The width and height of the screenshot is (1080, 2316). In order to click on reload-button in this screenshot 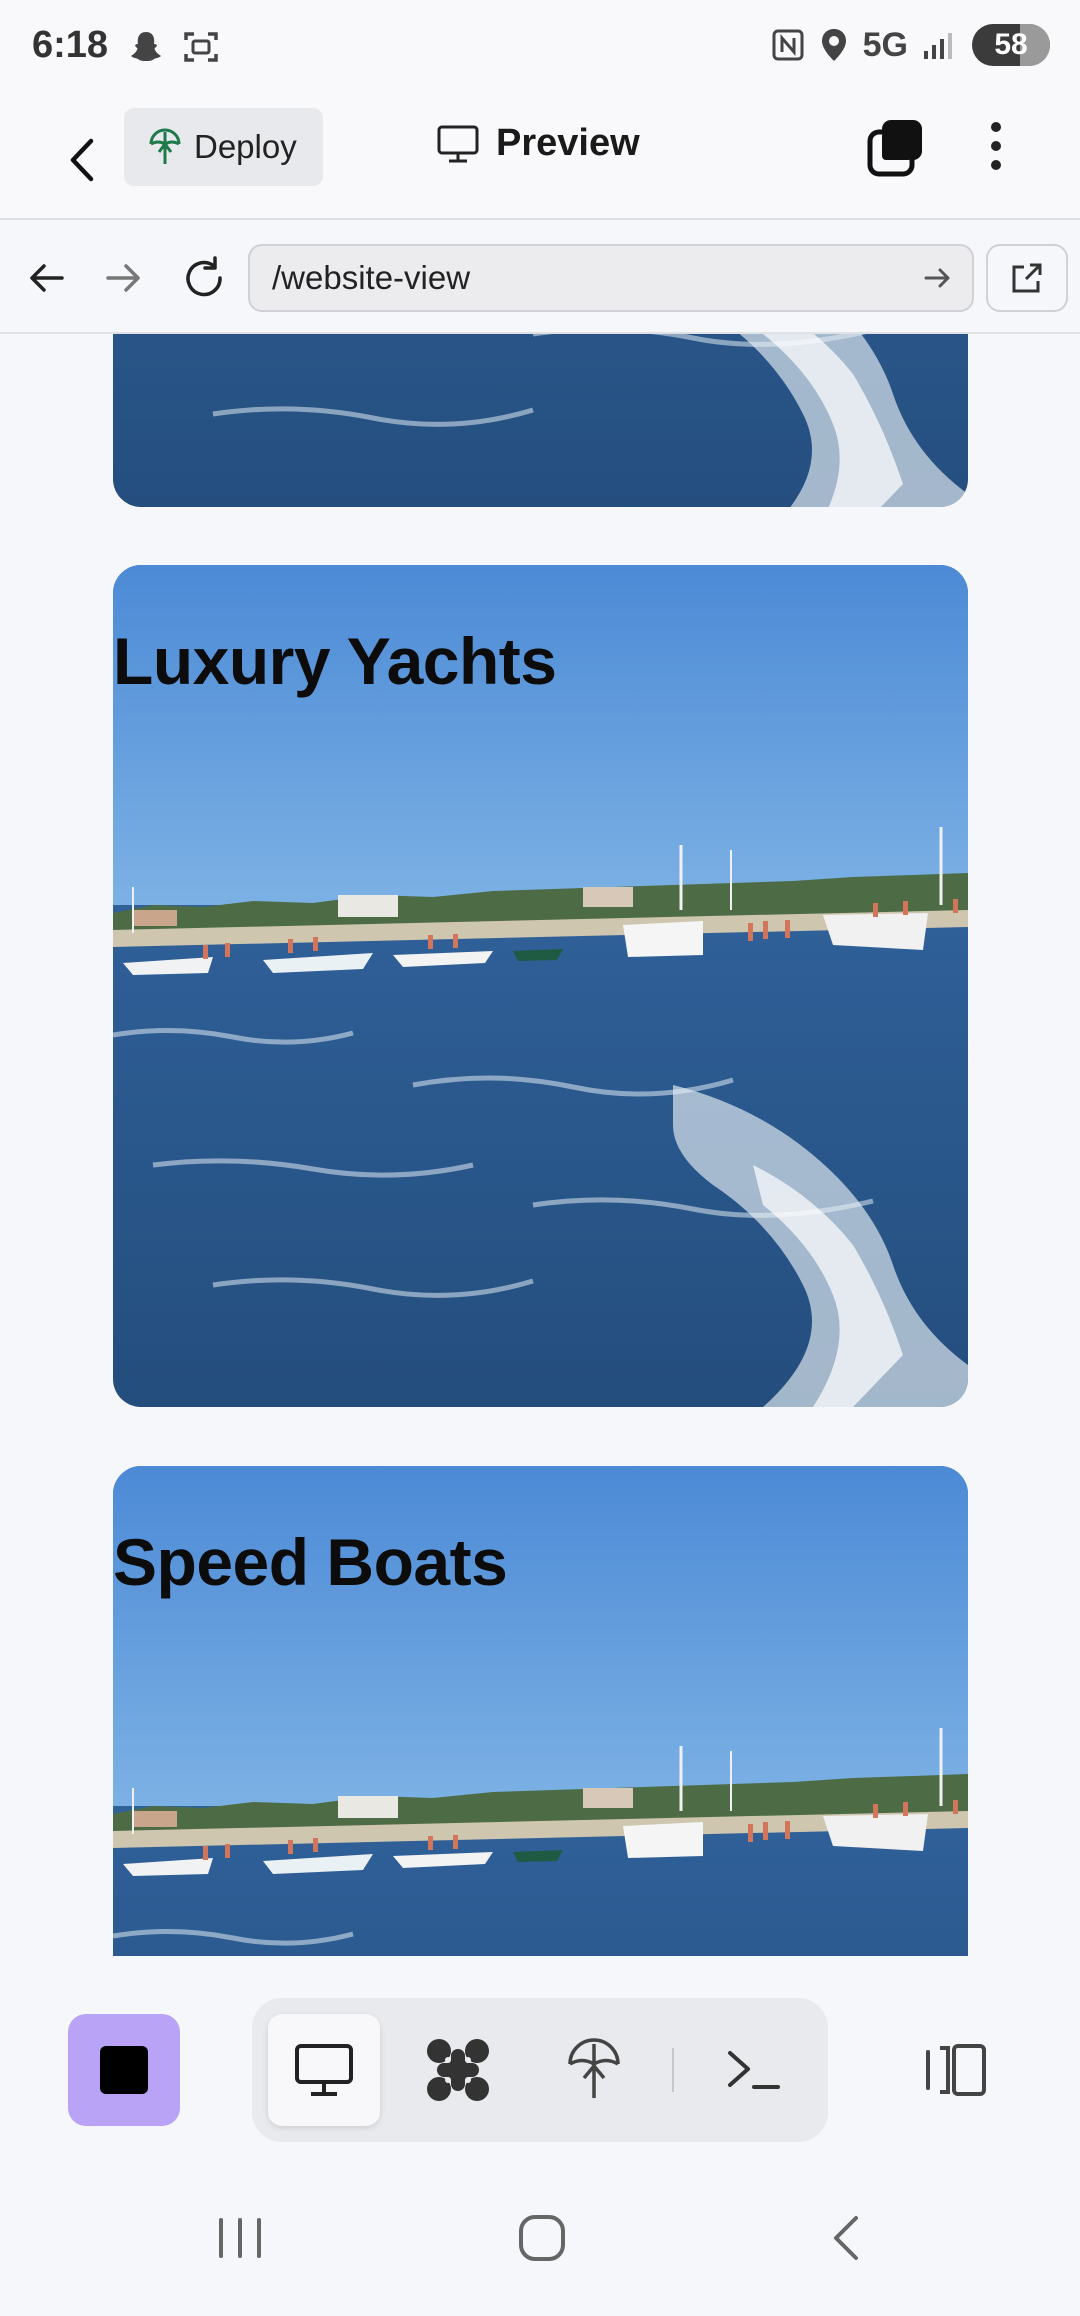, I will do `click(204, 278)`.